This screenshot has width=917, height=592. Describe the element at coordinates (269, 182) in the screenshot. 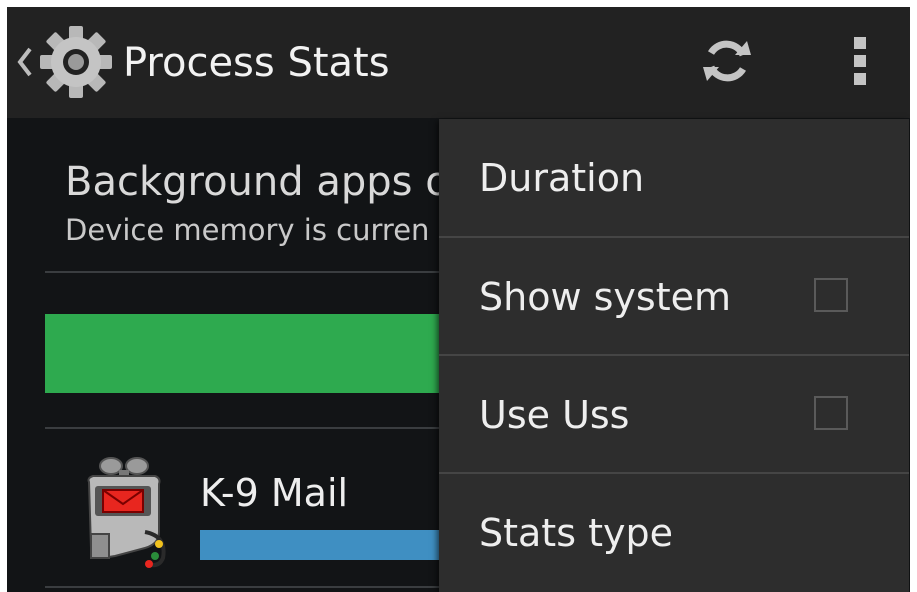

I see `section-heading: Background apps ov` at that location.